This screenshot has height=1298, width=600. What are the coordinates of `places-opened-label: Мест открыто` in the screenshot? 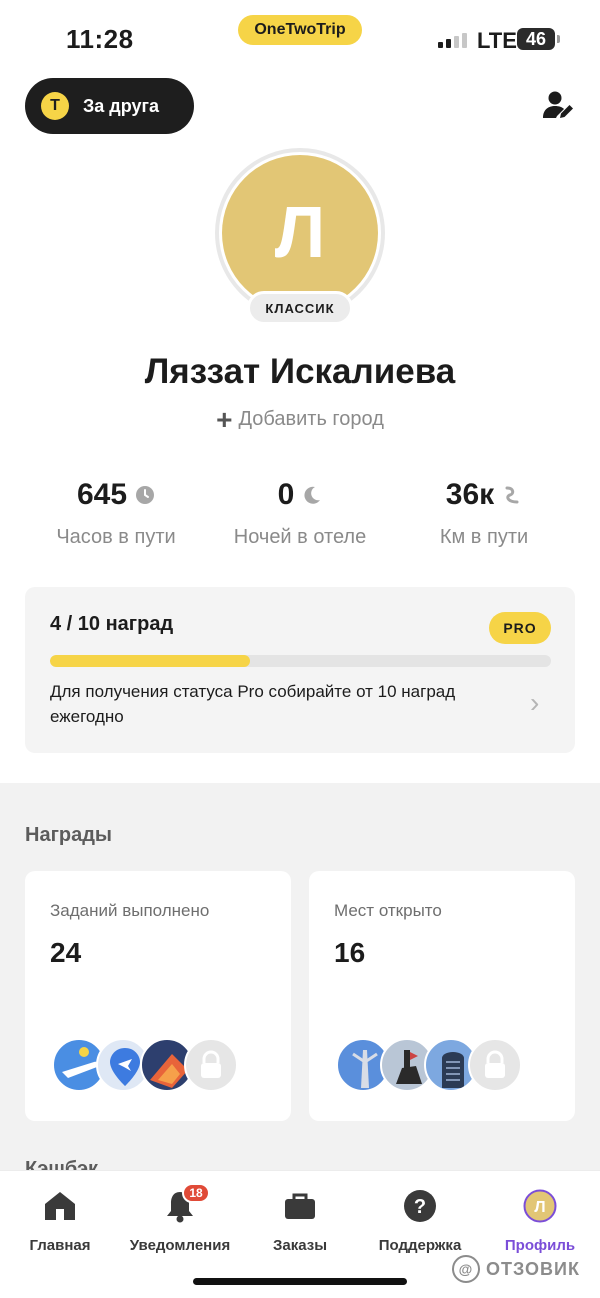 It's located at (388, 910).